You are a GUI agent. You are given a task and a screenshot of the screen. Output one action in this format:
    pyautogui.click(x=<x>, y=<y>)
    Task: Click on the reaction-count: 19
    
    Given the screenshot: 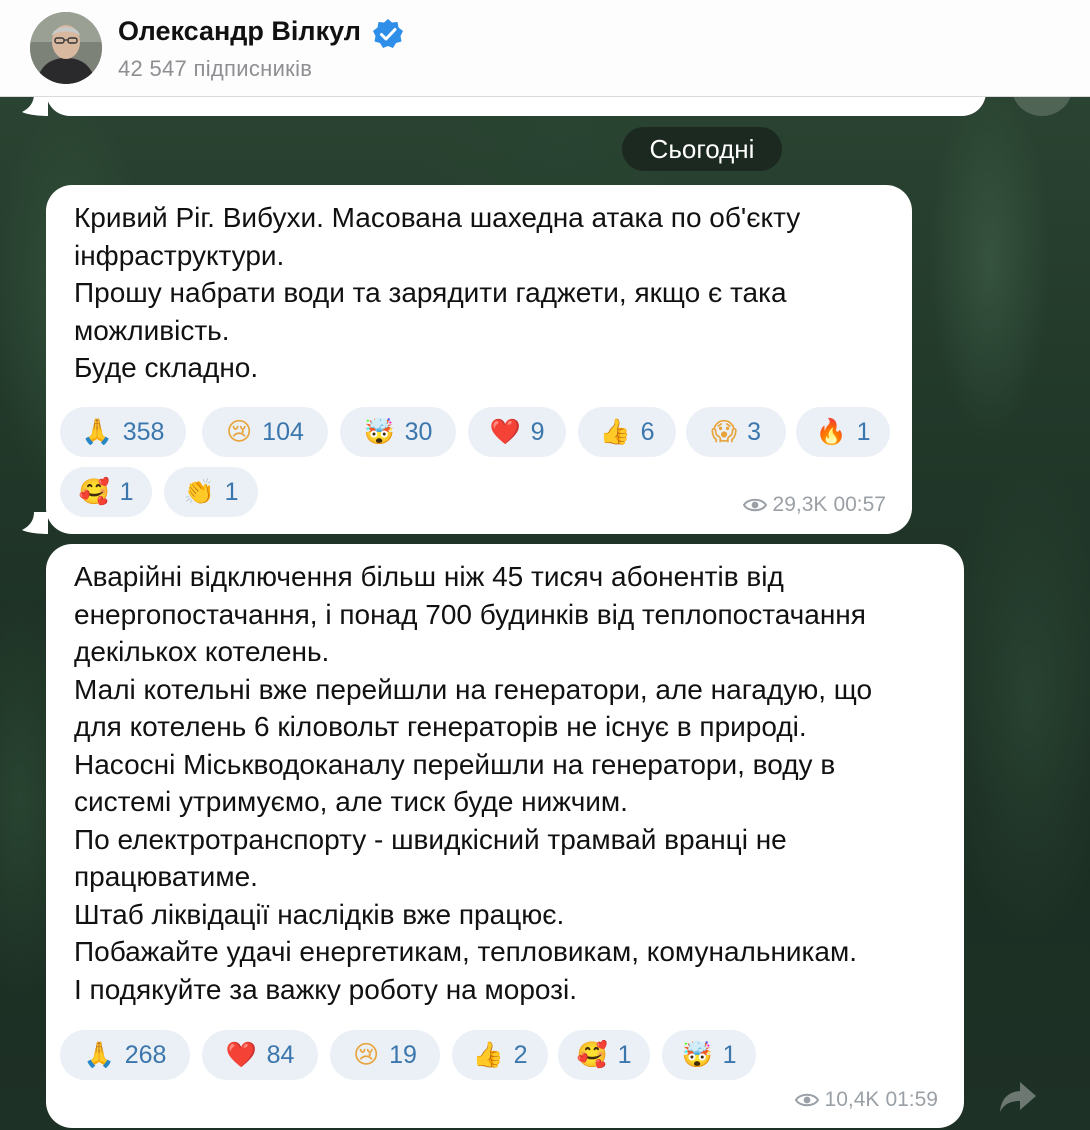 What is the action you would take?
    pyautogui.click(x=403, y=1054)
    